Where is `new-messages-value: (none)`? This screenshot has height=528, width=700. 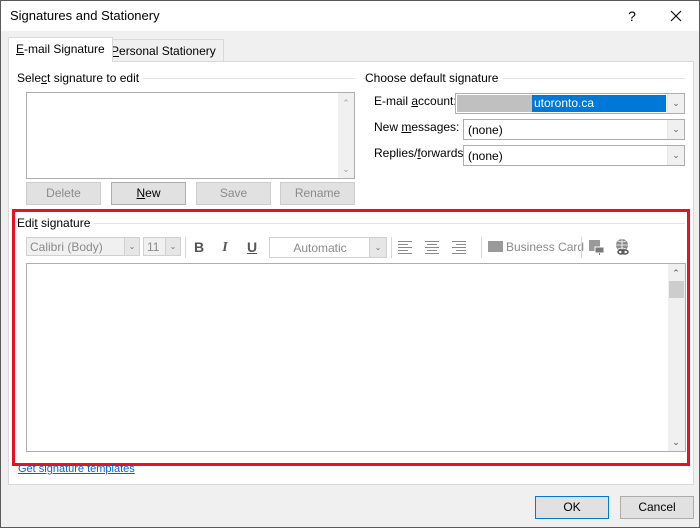 new-messages-value: (none) is located at coordinates (485, 130).